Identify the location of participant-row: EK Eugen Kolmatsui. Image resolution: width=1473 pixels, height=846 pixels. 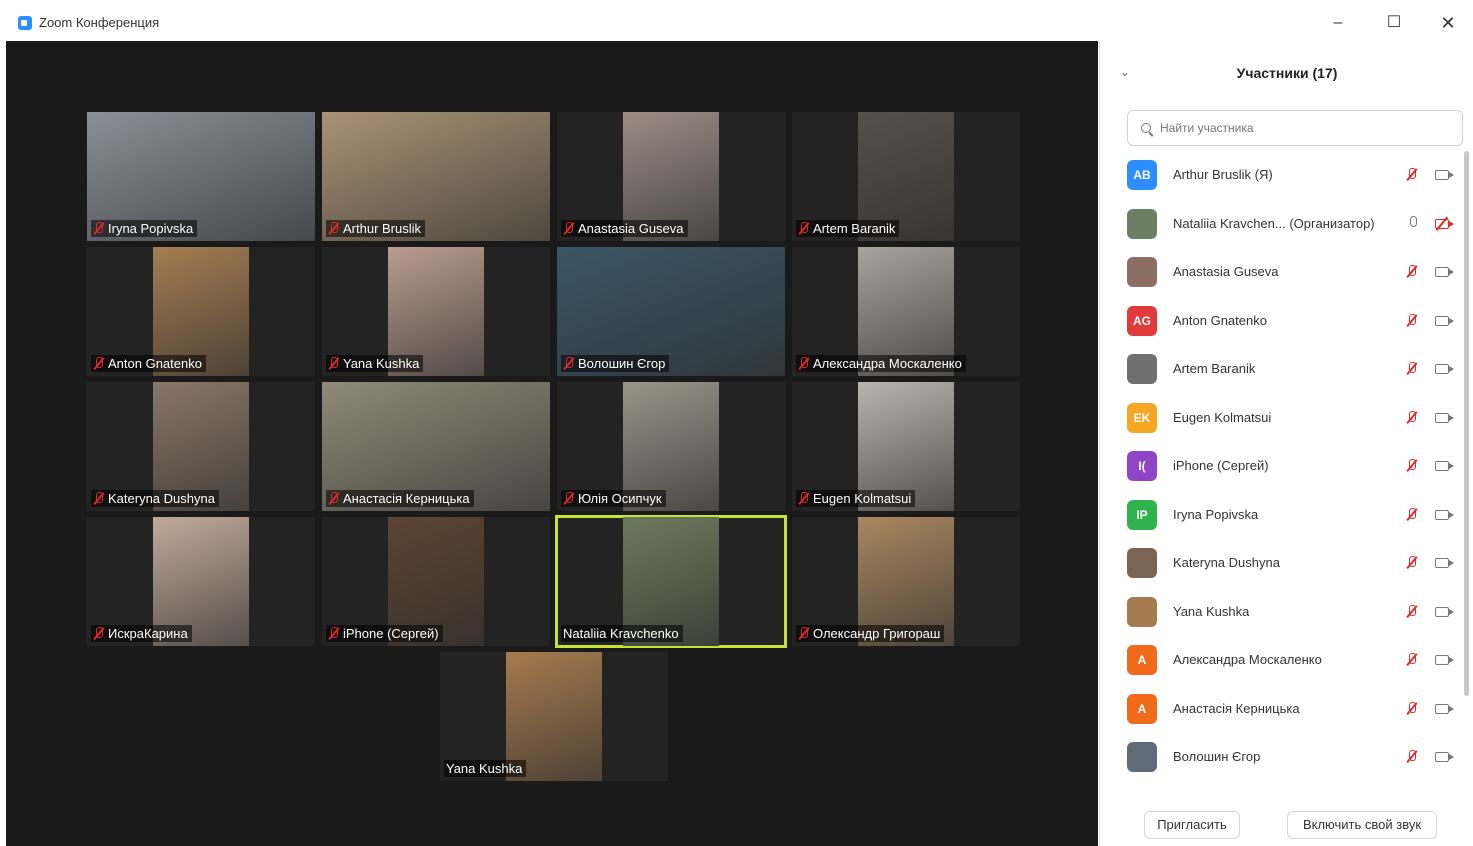
(1286, 418).